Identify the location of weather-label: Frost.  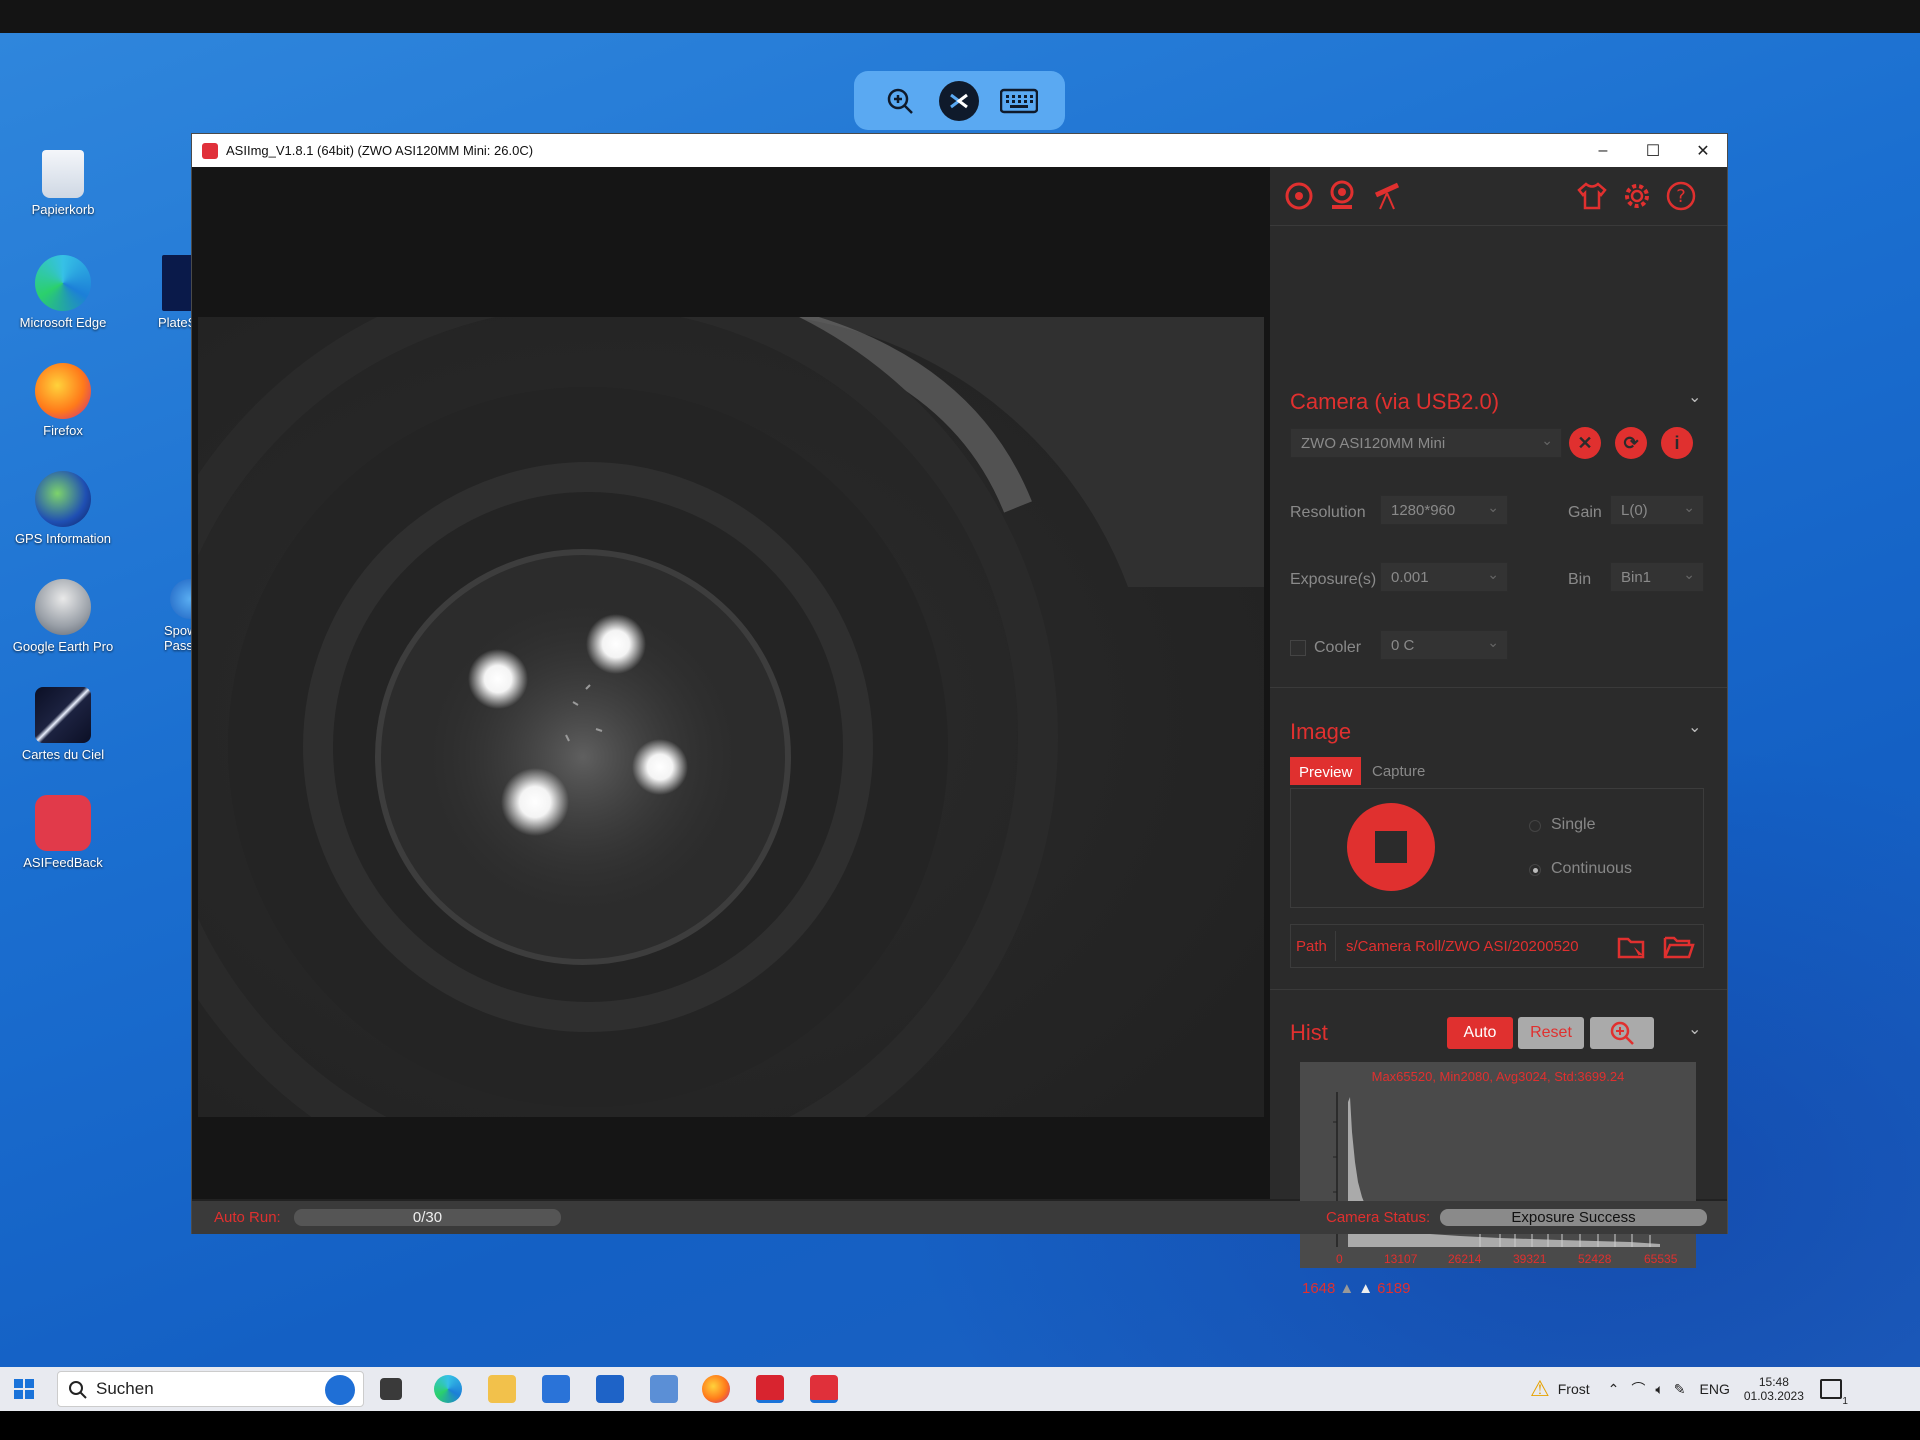
(1573, 1389).